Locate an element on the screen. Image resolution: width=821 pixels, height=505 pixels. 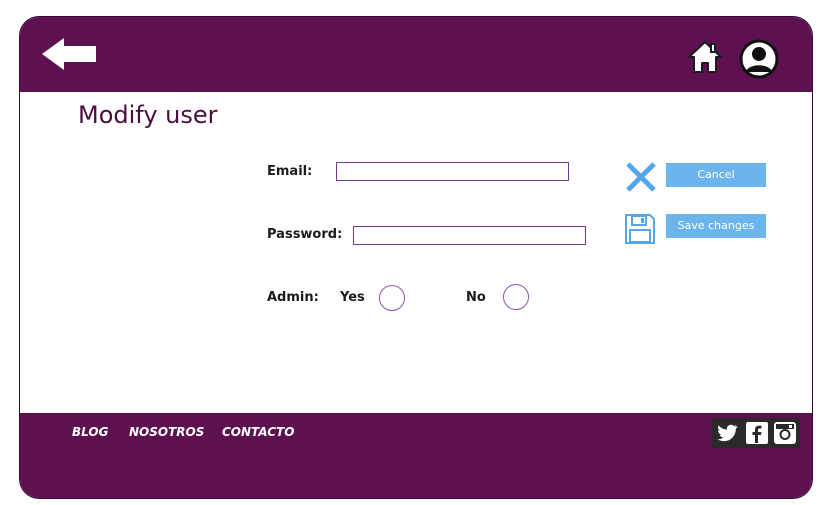
header-bar is located at coordinates (416, 54).